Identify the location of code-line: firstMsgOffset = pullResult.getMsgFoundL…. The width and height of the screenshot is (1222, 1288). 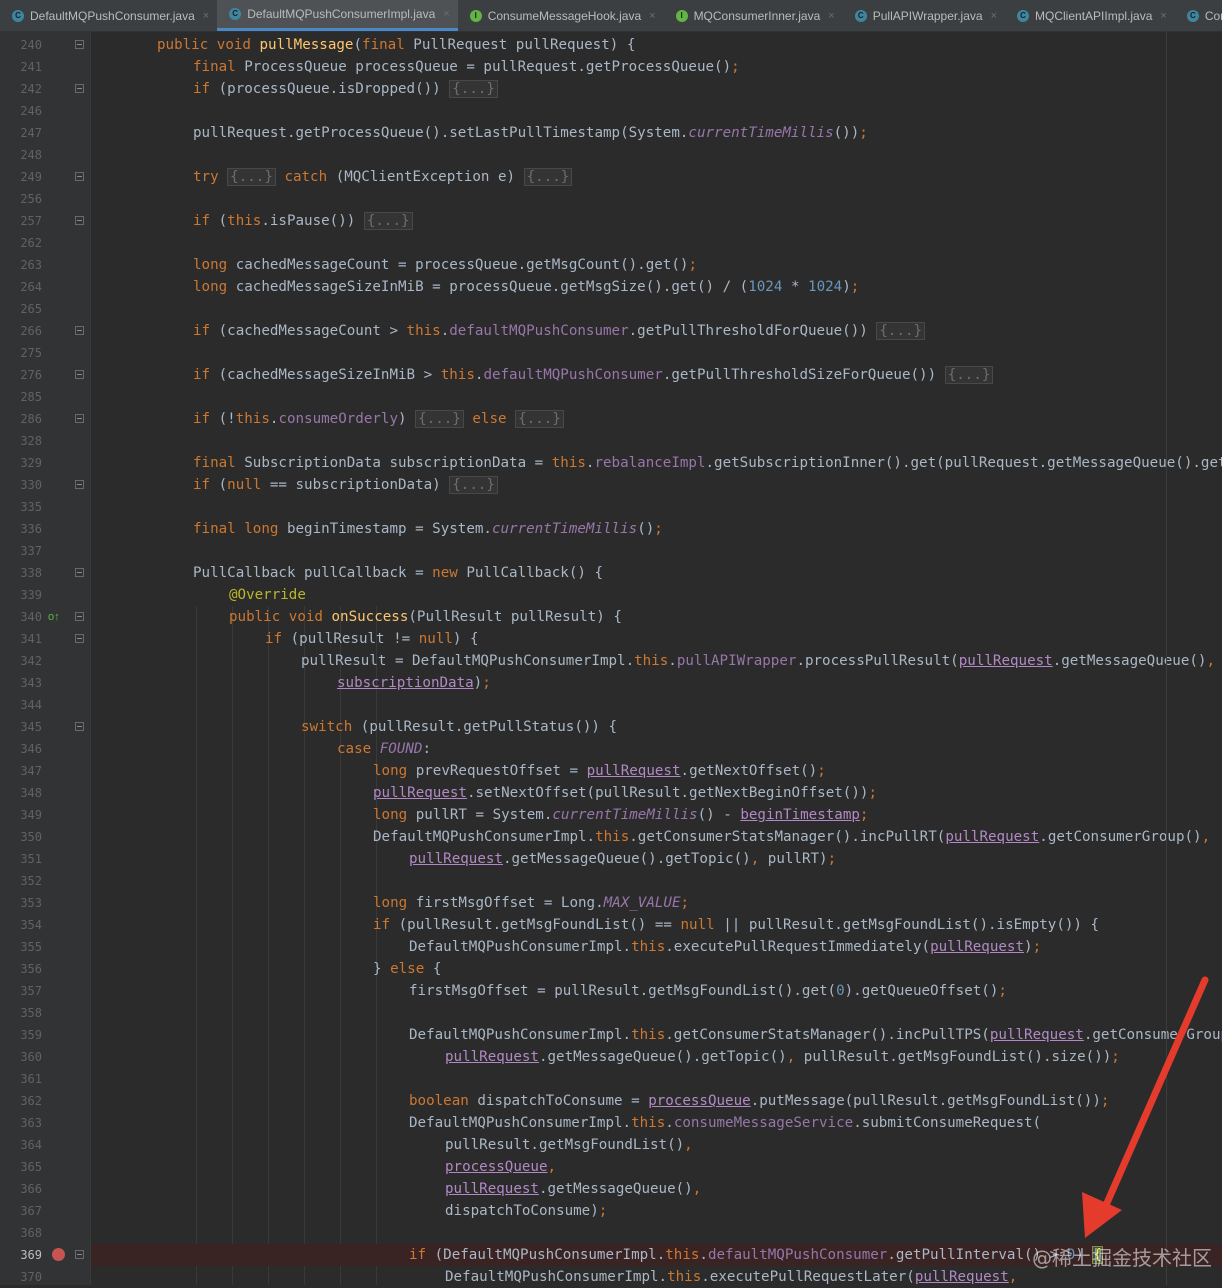
(656, 991).